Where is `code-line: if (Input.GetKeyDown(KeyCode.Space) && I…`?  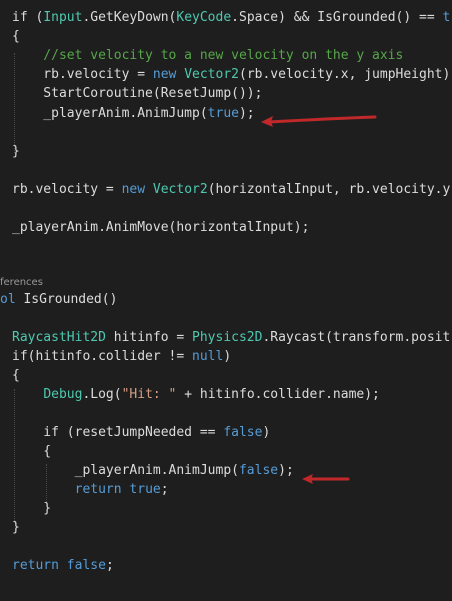
code-line: if (Input.GetKeyDown(KeyCode.Space) && I… is located at coordinates (232, 17).